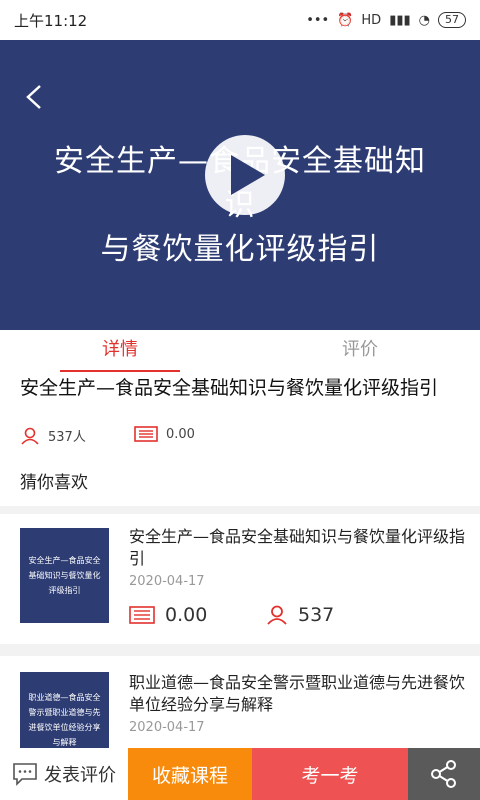  I want to click on network-type: HD, so click(371, 20).